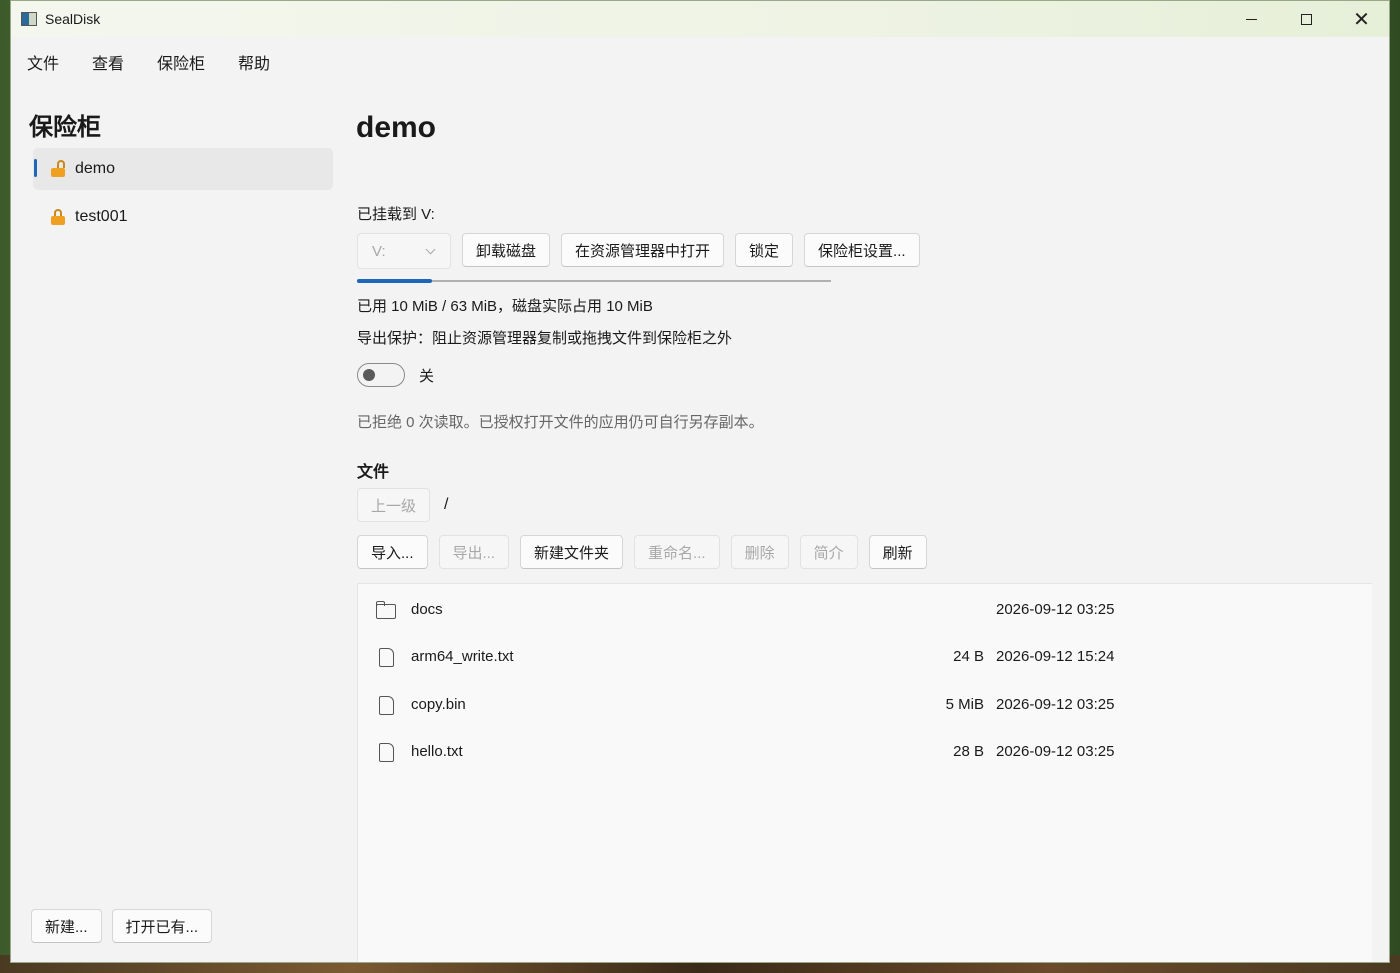 This screenshot has width=1400, height=973. I want to click on menu-view: 查看, so click(116, 62).